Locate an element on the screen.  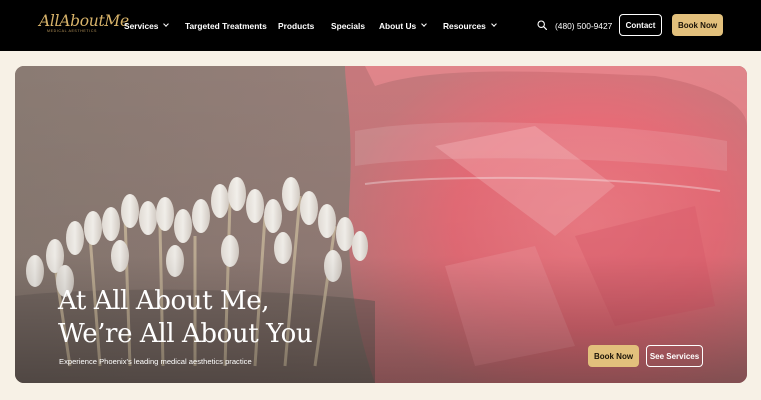
search-icon is located at coordinates (542, 25).